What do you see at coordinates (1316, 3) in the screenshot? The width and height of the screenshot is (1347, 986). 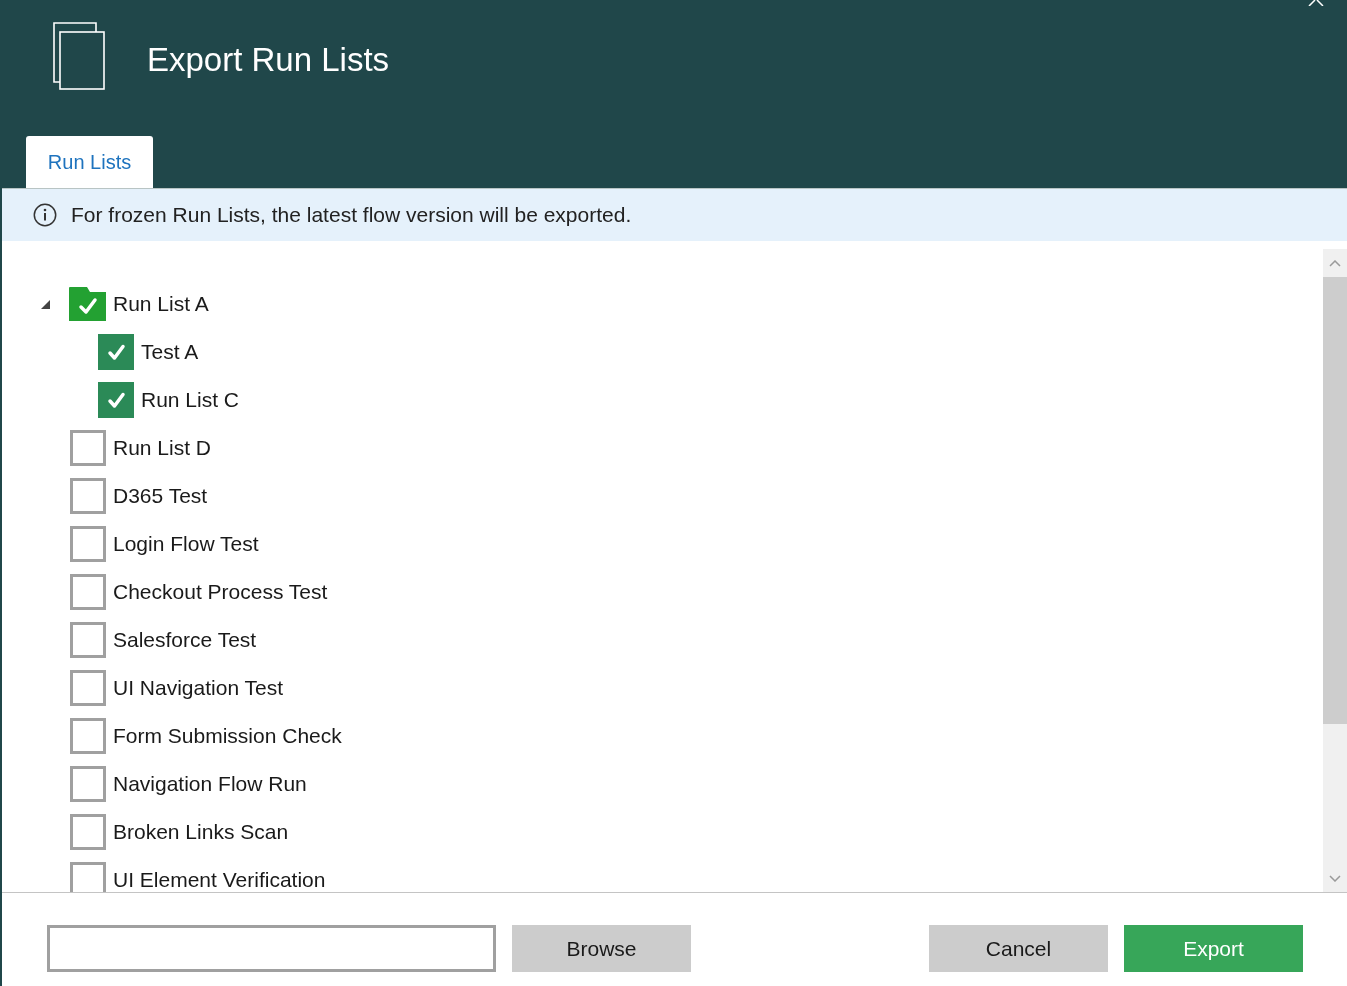 I see `close-icon` at bounding box center [1316, 3].